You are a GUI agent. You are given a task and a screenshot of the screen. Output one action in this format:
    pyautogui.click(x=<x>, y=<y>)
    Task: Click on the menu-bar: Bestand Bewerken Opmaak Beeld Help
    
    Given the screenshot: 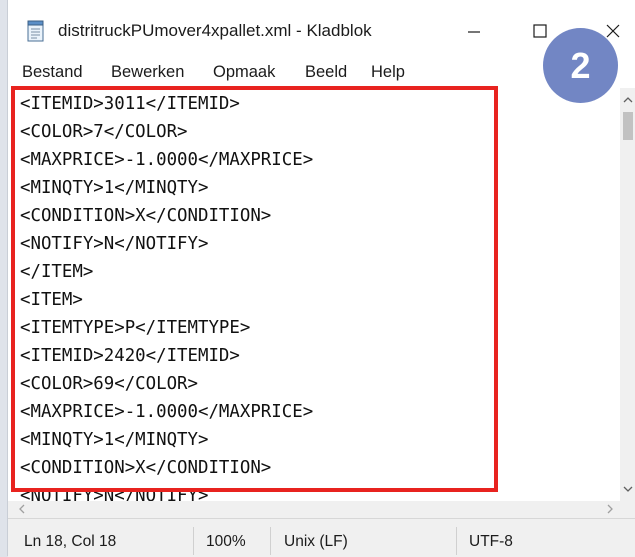 What is the action you would take?
    pyautogui.click(x=321, y=72)
    